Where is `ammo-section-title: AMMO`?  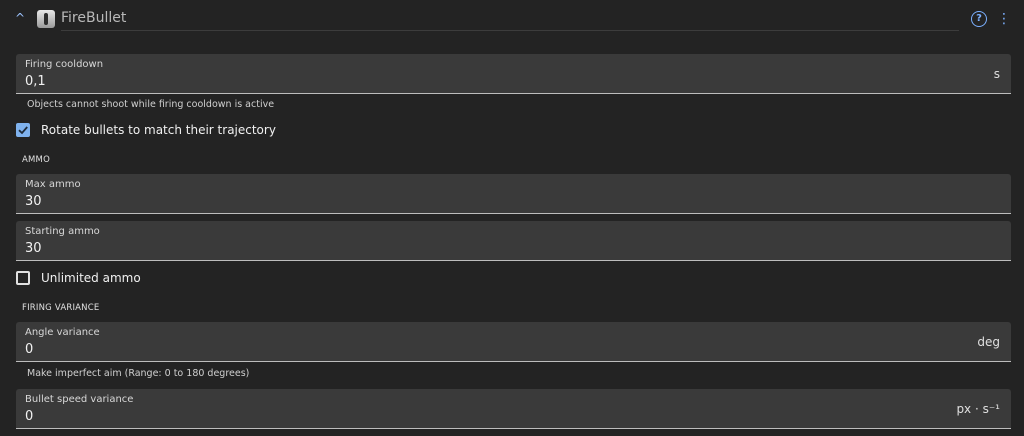
ammo-section-title: AMMO is located at coordinates (36, 160).